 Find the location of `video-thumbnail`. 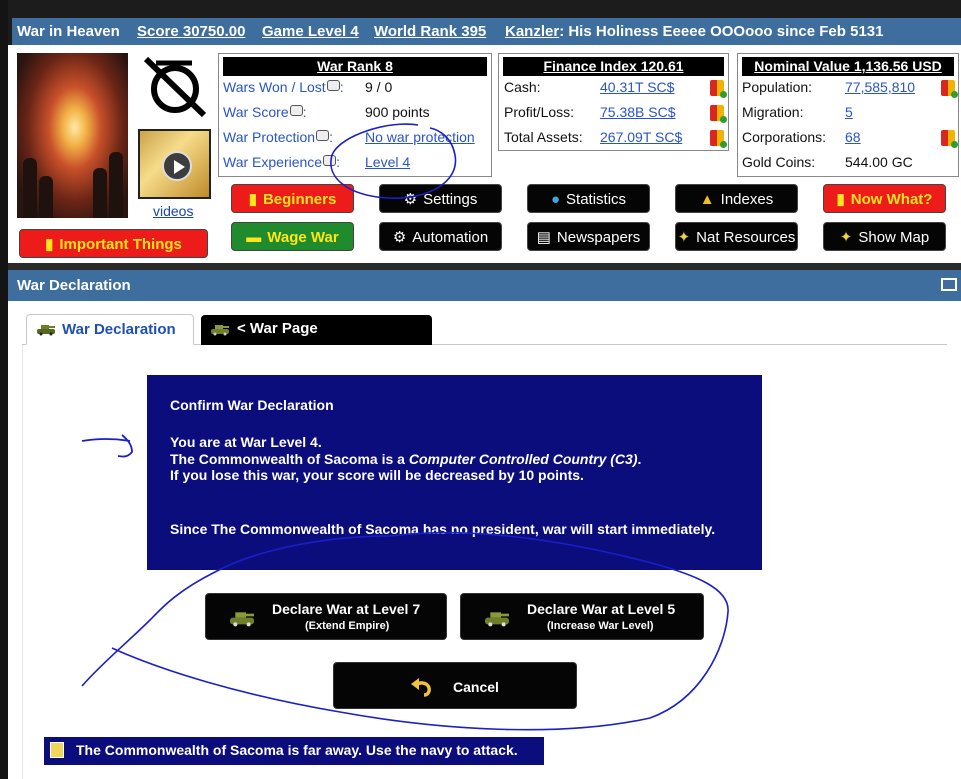

video-thumbnail is located at coordinates (174, 164).